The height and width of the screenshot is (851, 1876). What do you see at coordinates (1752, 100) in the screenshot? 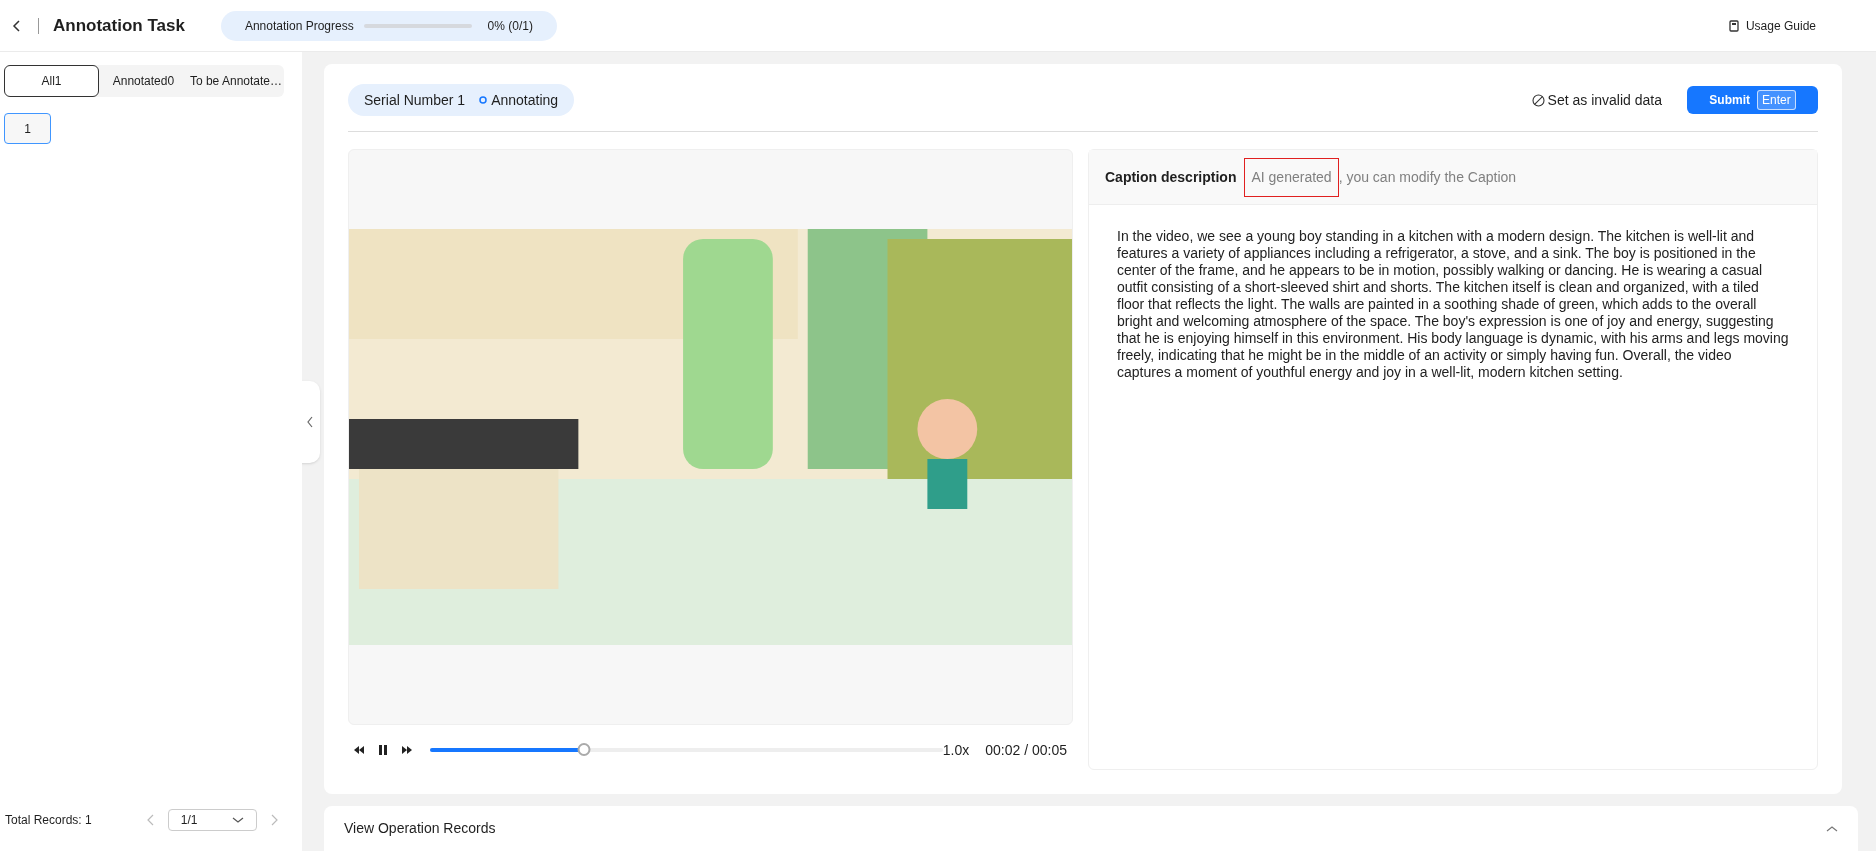
I see `submit-button: Submit Enter` at bounding box center [1752, 100].